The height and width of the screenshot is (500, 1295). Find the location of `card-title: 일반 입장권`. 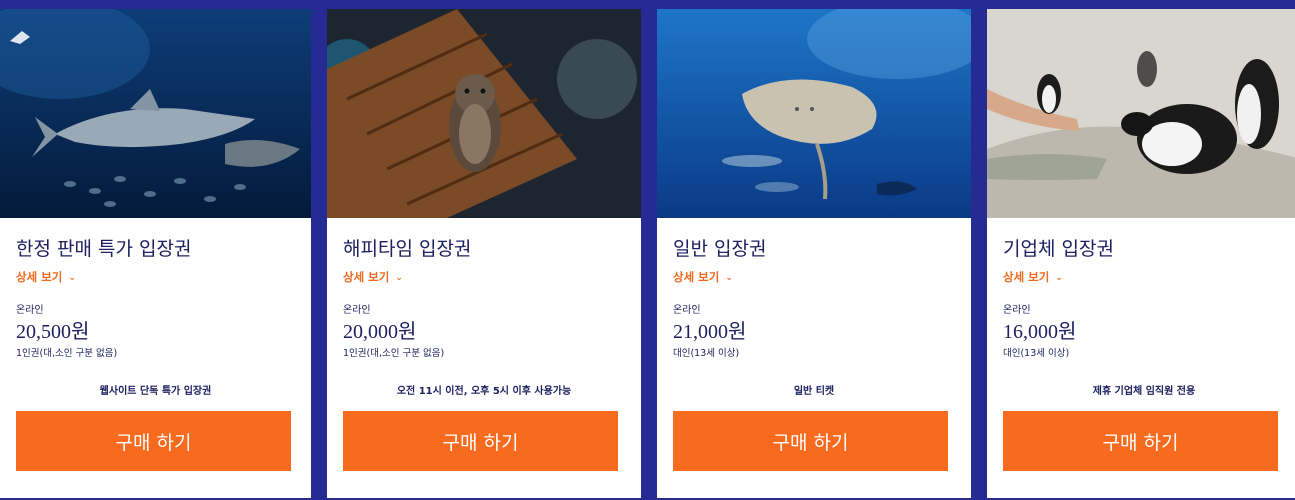

card-title: 일반 입장권 is located at coordinates (720, 249).